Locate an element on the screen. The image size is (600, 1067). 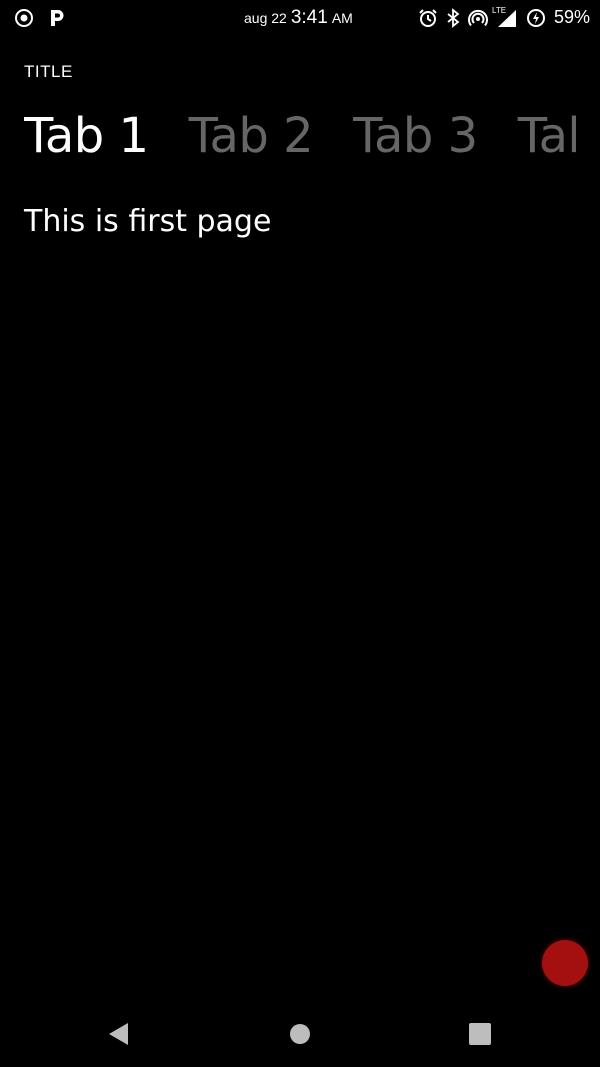
status-datetime: aug 22 3:41 AM is located at coordinates (298, 18).